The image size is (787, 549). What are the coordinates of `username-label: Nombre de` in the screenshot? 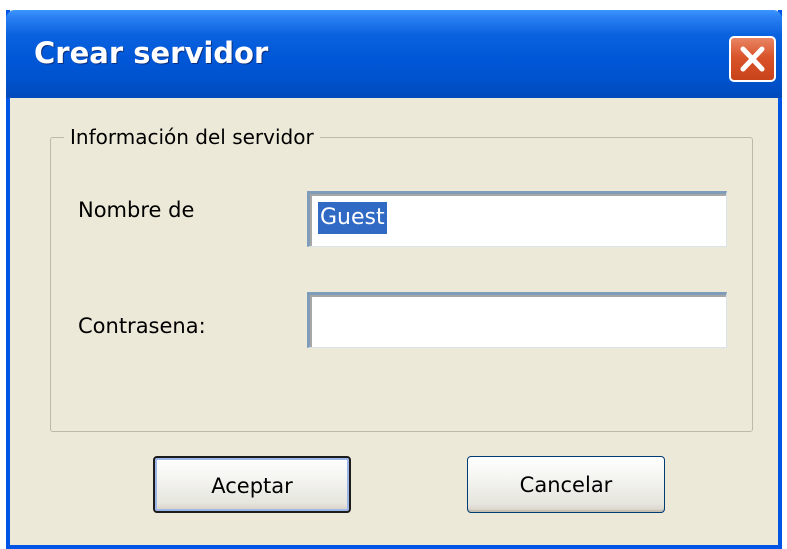 It's located at (136, 210).